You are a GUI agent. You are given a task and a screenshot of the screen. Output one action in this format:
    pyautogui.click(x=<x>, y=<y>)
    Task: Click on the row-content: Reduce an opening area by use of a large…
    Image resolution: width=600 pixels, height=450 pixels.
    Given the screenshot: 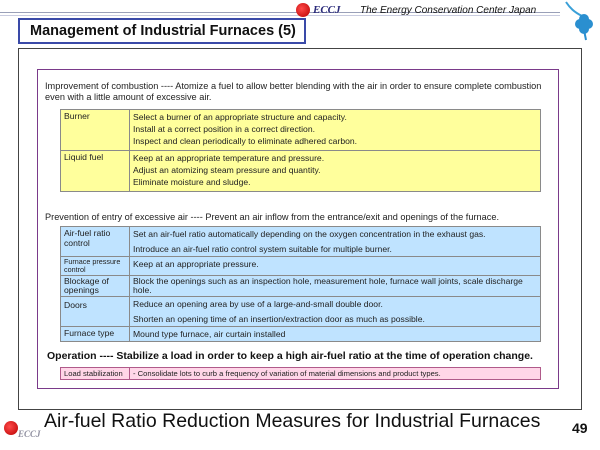 What is the action you would take?
    pyautogui.click(x=335, y=311)
    